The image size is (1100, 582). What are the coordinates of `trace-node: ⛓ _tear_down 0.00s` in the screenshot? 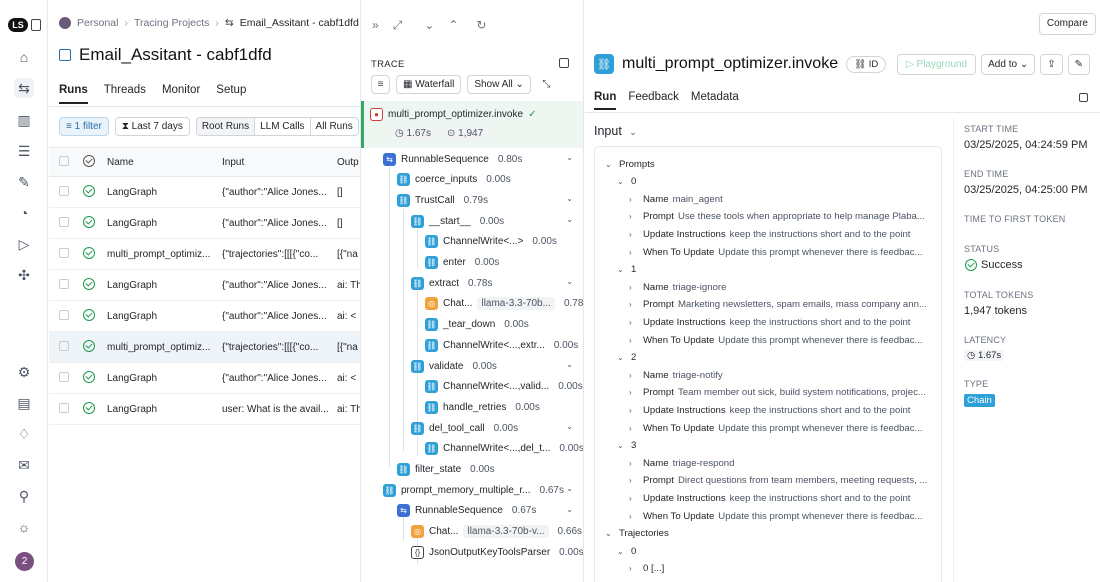 It's located at (477, 325).